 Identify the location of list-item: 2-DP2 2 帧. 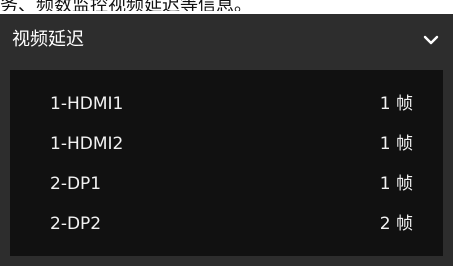
(226, 224).